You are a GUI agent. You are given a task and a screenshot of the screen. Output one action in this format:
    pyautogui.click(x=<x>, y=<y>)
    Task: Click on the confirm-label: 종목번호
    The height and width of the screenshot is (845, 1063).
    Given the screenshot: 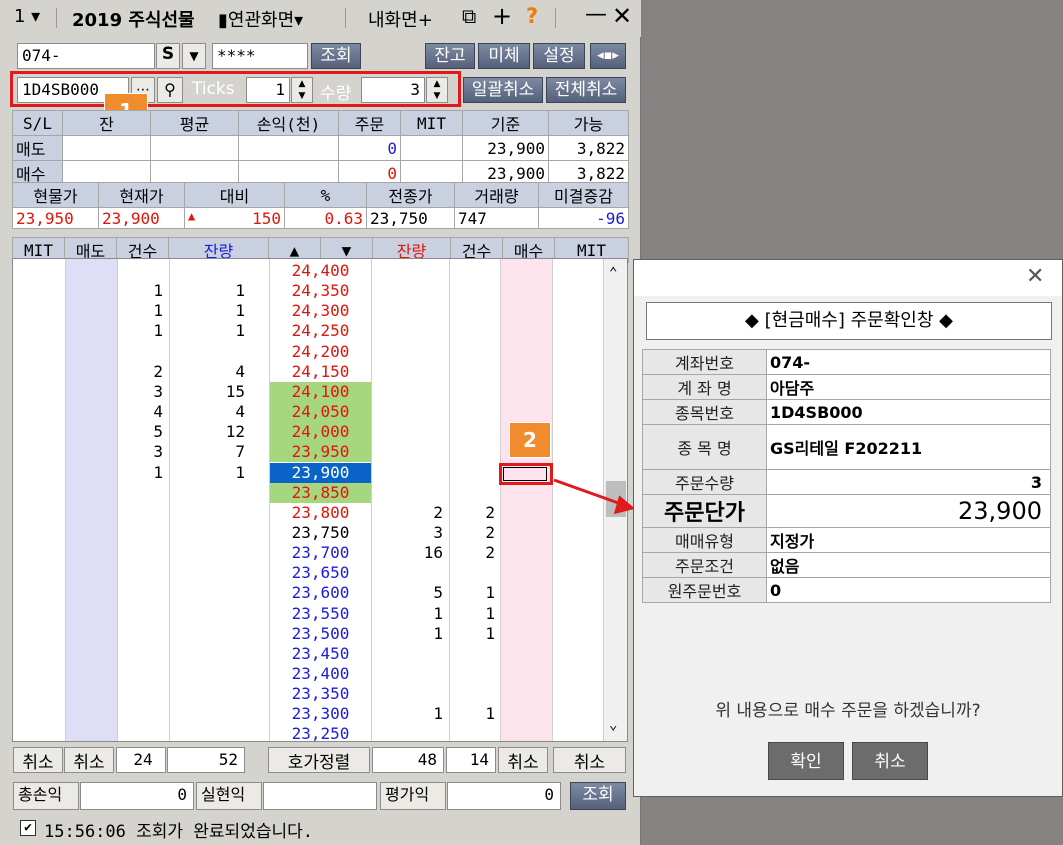 What is the action you would take?
    pyautogui.click(x=704, y=412)
    